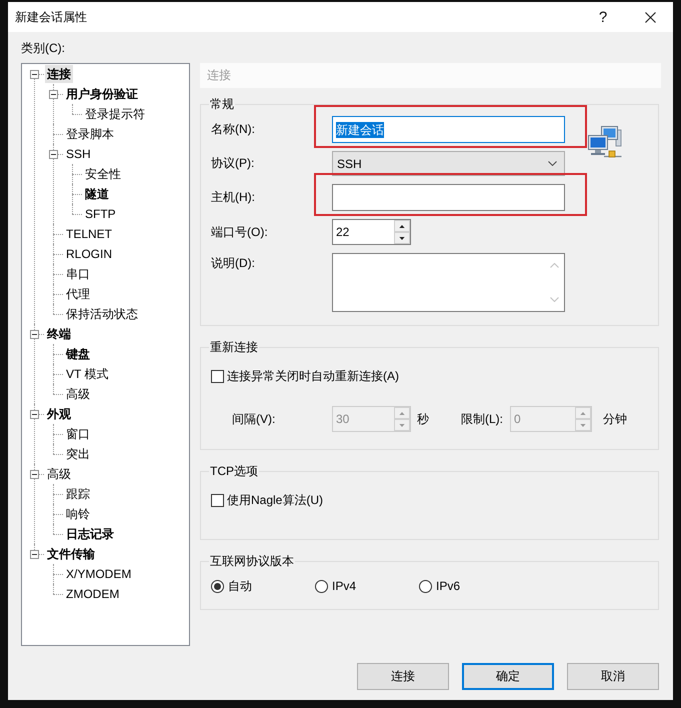 This screenshot has width=681, height=708. Describe the element at coordinates (448, 197) in the screenshot. I see `input-field` at that location.